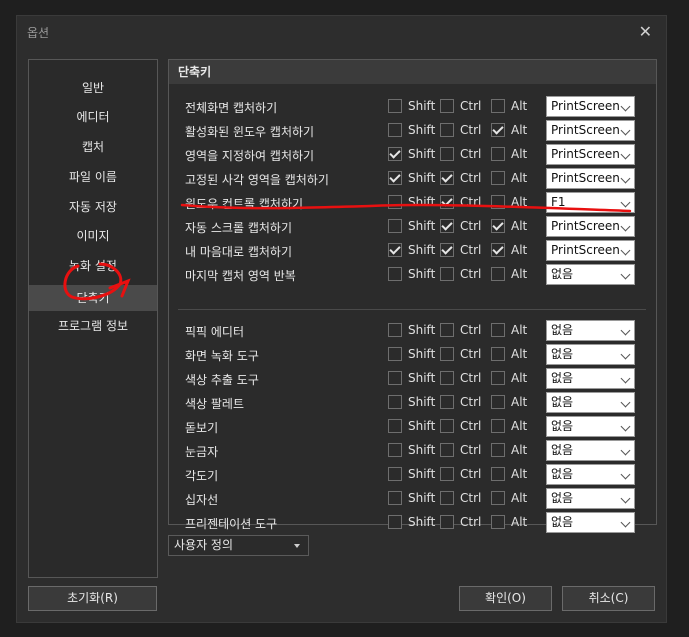  What do you see at coordinates (519, 274) in the screenshot?
I see `alt-label: Alt` at bounding box center [519, 274].